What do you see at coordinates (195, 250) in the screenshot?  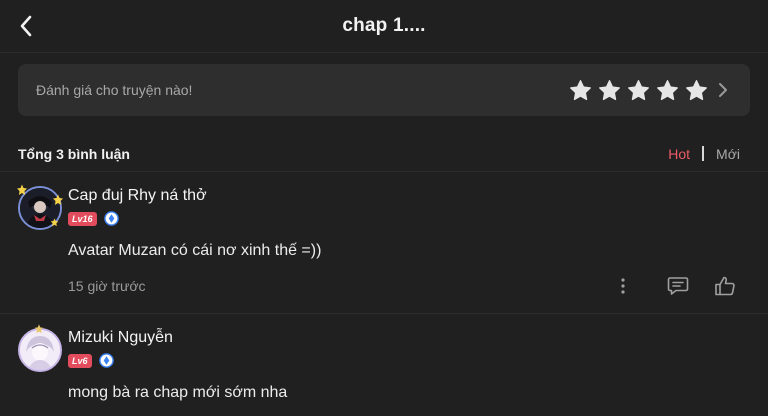 I see `comment-text: Avatar Muzan có cái nơ xinh thế =))` at bounding box center [195, 250].